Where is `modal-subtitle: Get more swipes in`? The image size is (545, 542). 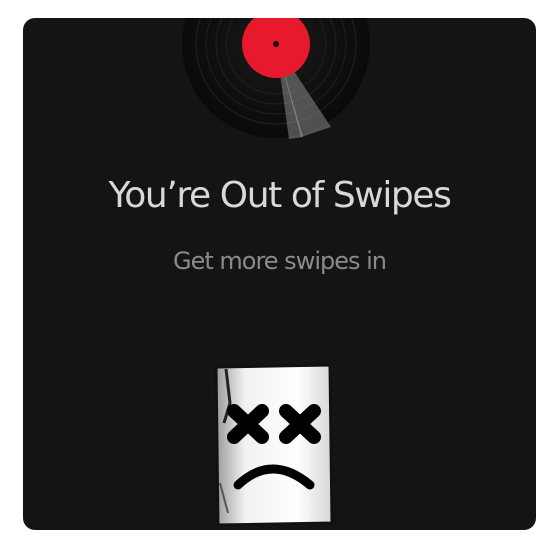 modal-subtitle: Get more swipes in is located at coordinates (279, 261).